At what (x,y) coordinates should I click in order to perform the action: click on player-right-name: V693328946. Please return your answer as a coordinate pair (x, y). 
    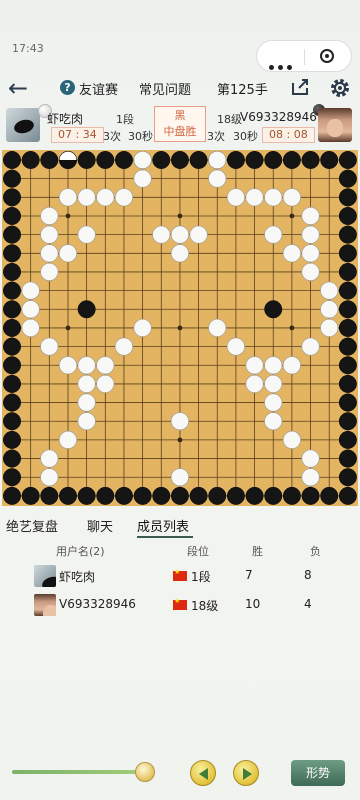
    Looking at the image, I should click on (278, 117).